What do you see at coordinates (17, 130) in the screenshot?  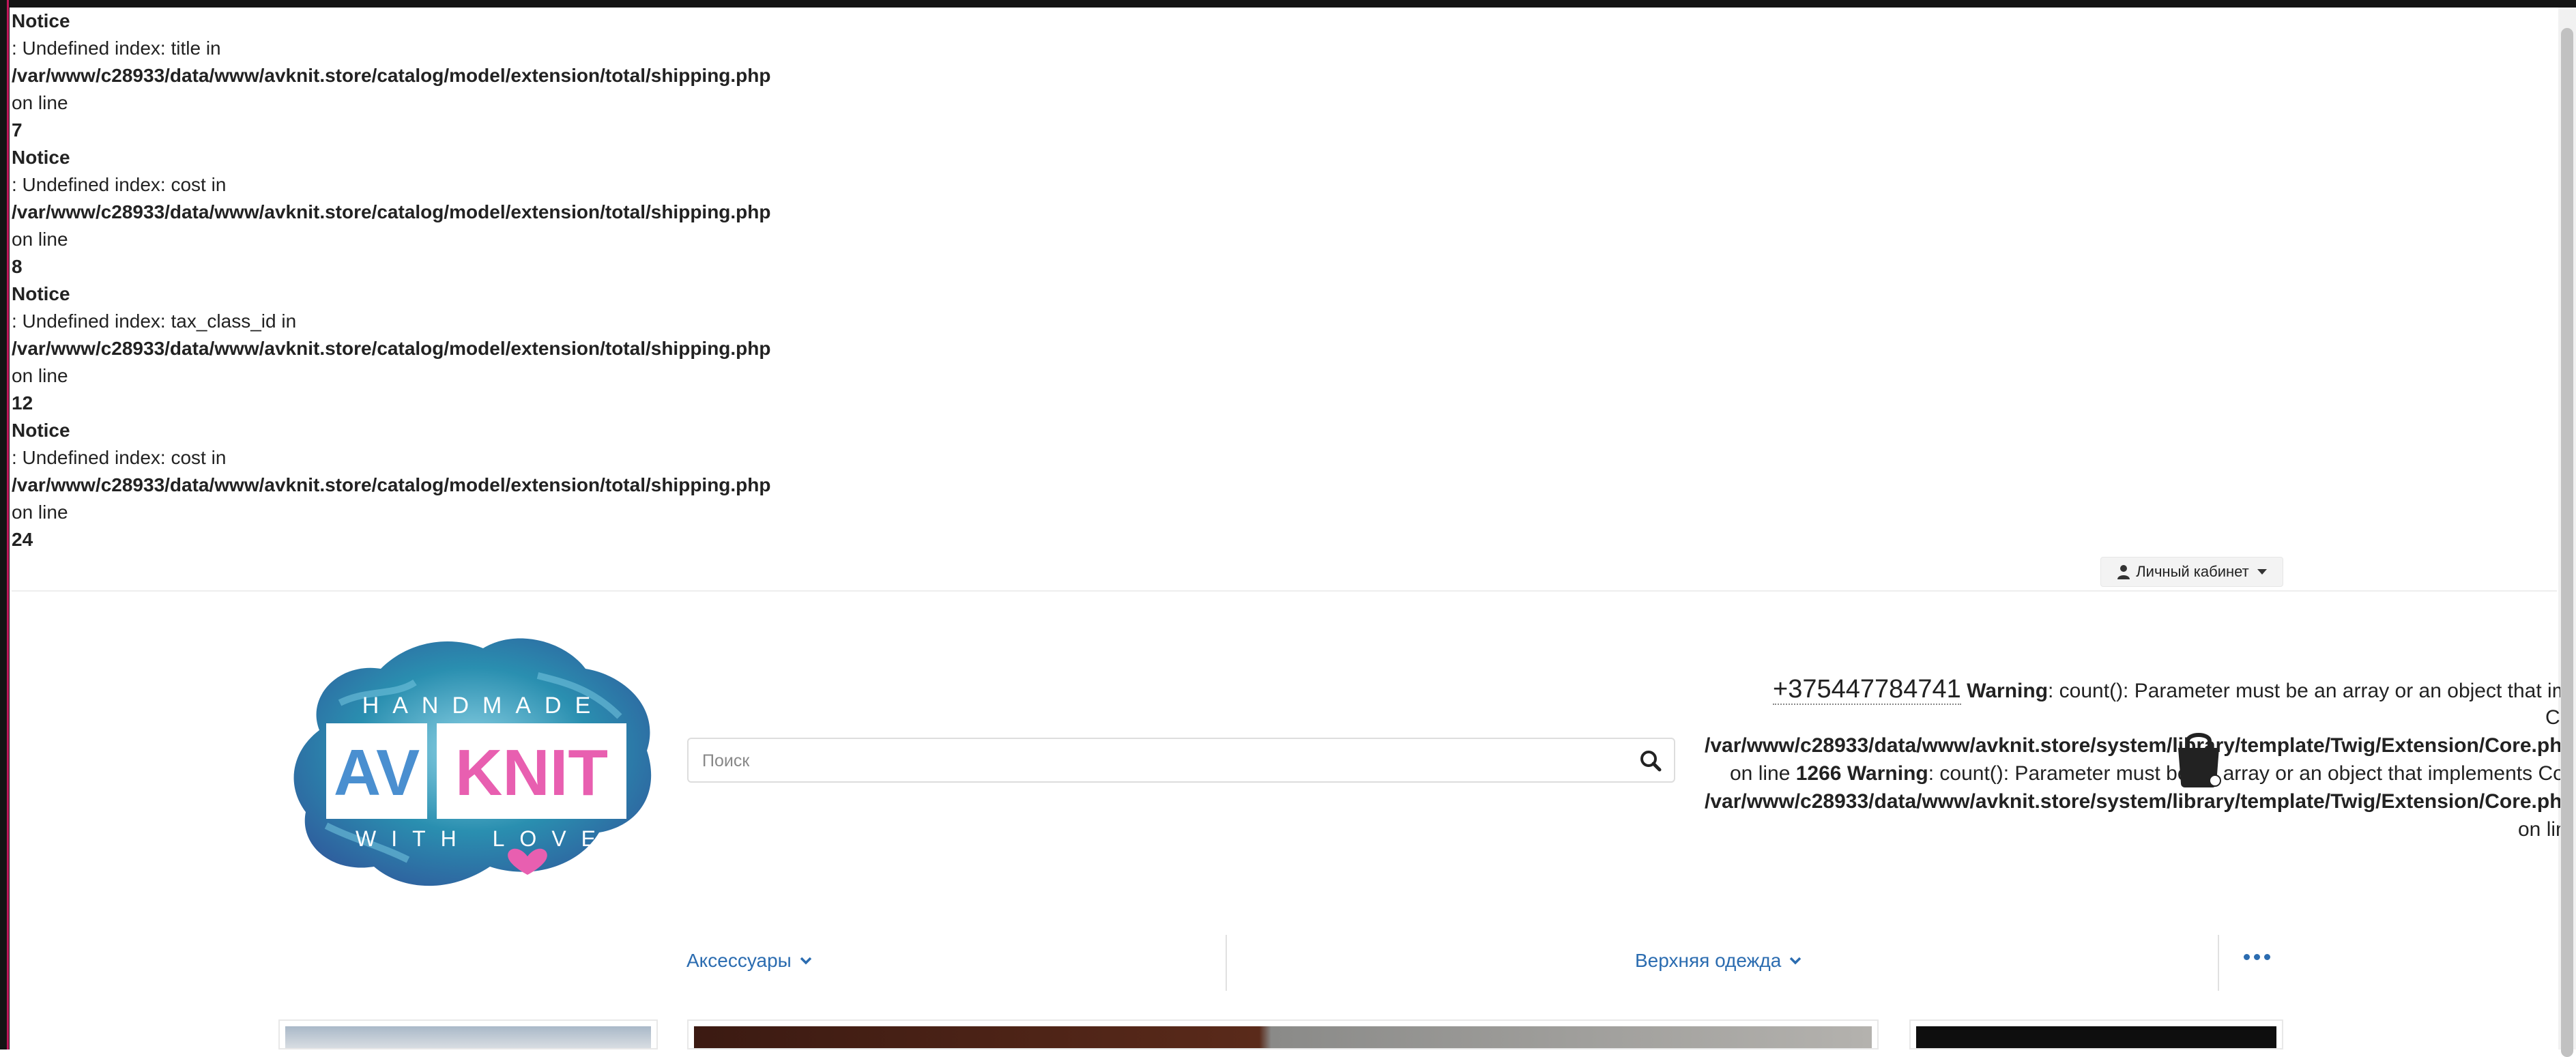 I see `notice-line-number: 7` at bounding box center [17, 130].